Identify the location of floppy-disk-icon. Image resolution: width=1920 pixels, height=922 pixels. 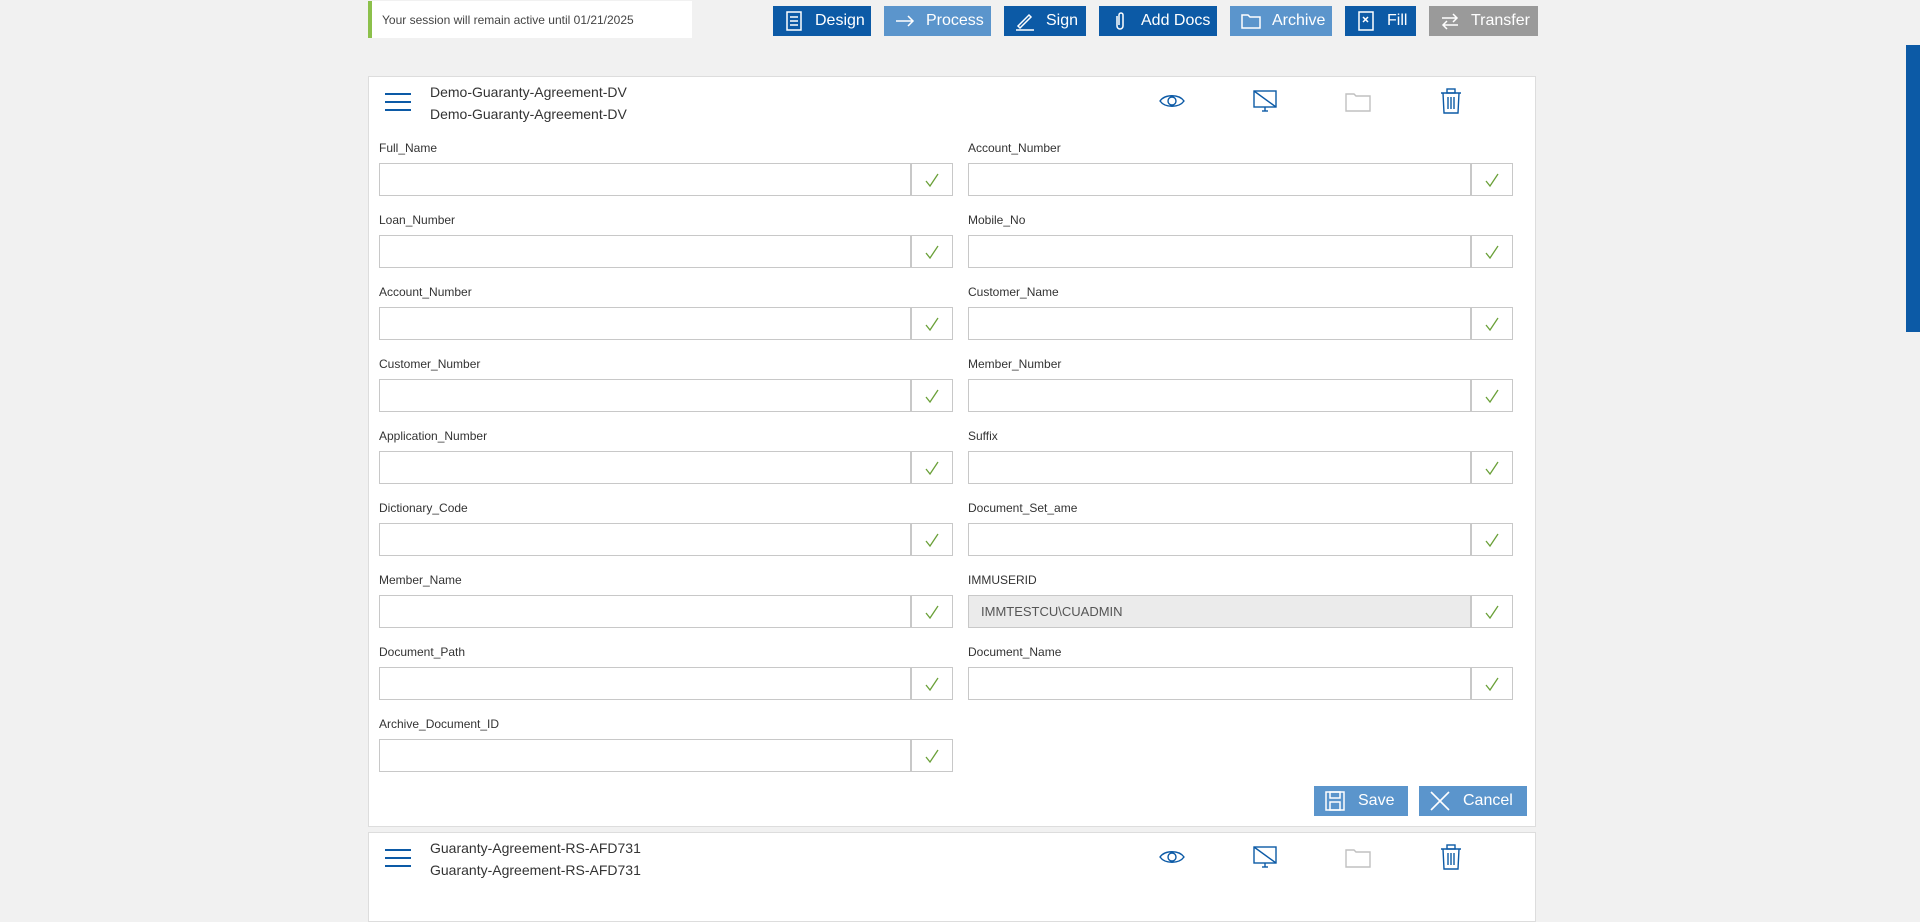
(1335, 801).